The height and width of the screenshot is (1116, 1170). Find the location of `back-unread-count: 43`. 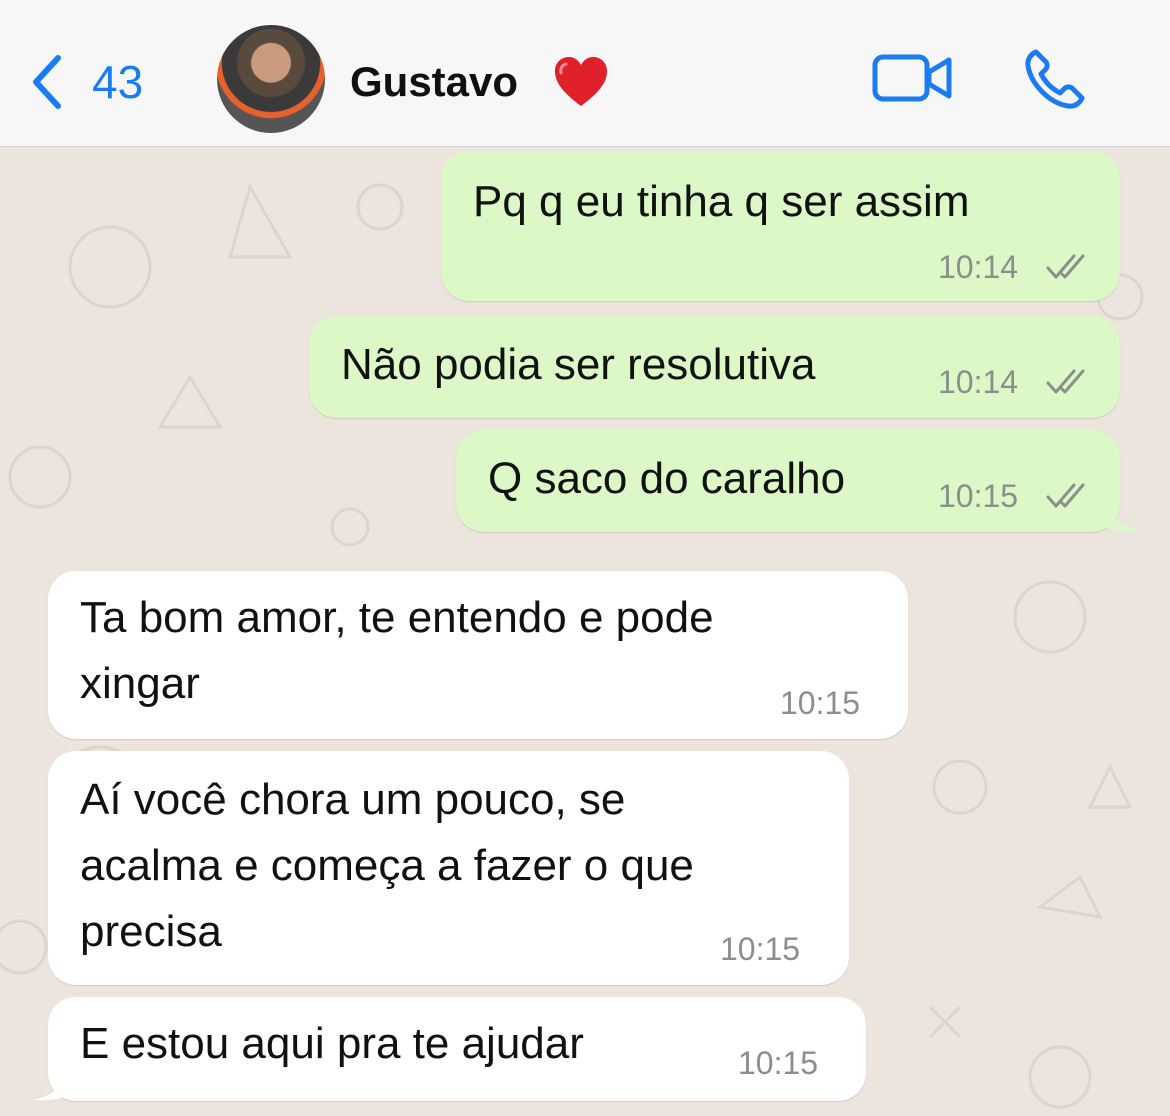

back-unread-count: 43 is located at coordinates (117, 82).